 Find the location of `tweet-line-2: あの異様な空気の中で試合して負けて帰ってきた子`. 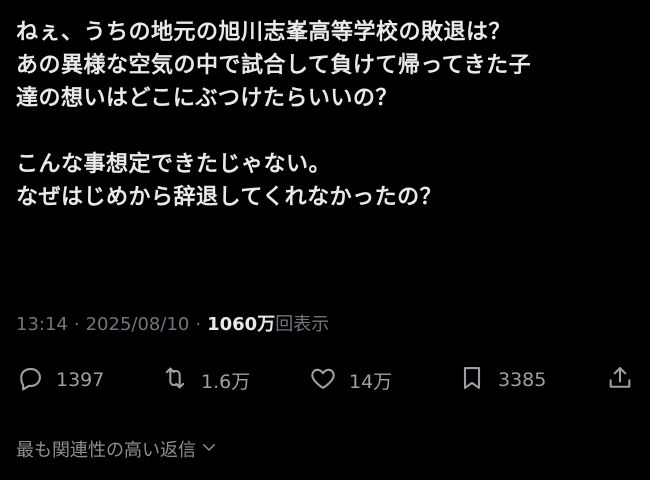

tweet-line-2: あの異様な空気の中で試合して負けて帰ってきた子 is located at coordinates (274, 65).